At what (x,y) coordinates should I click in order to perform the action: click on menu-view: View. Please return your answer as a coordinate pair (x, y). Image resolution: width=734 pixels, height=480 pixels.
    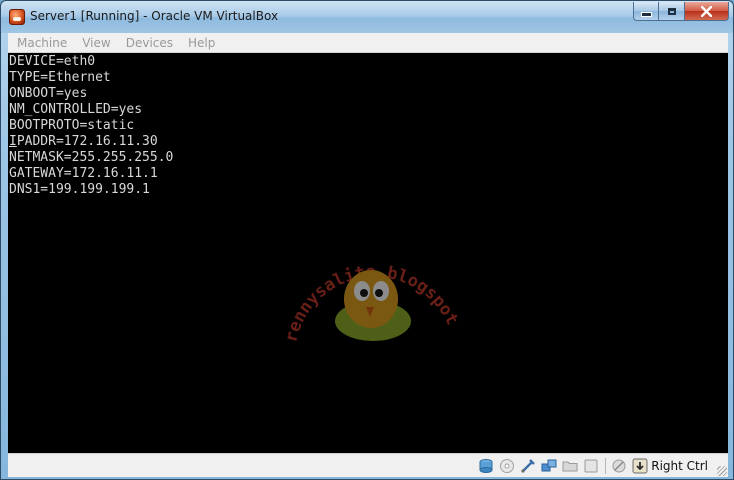
    Looking at the image, I should click on (96, 43).